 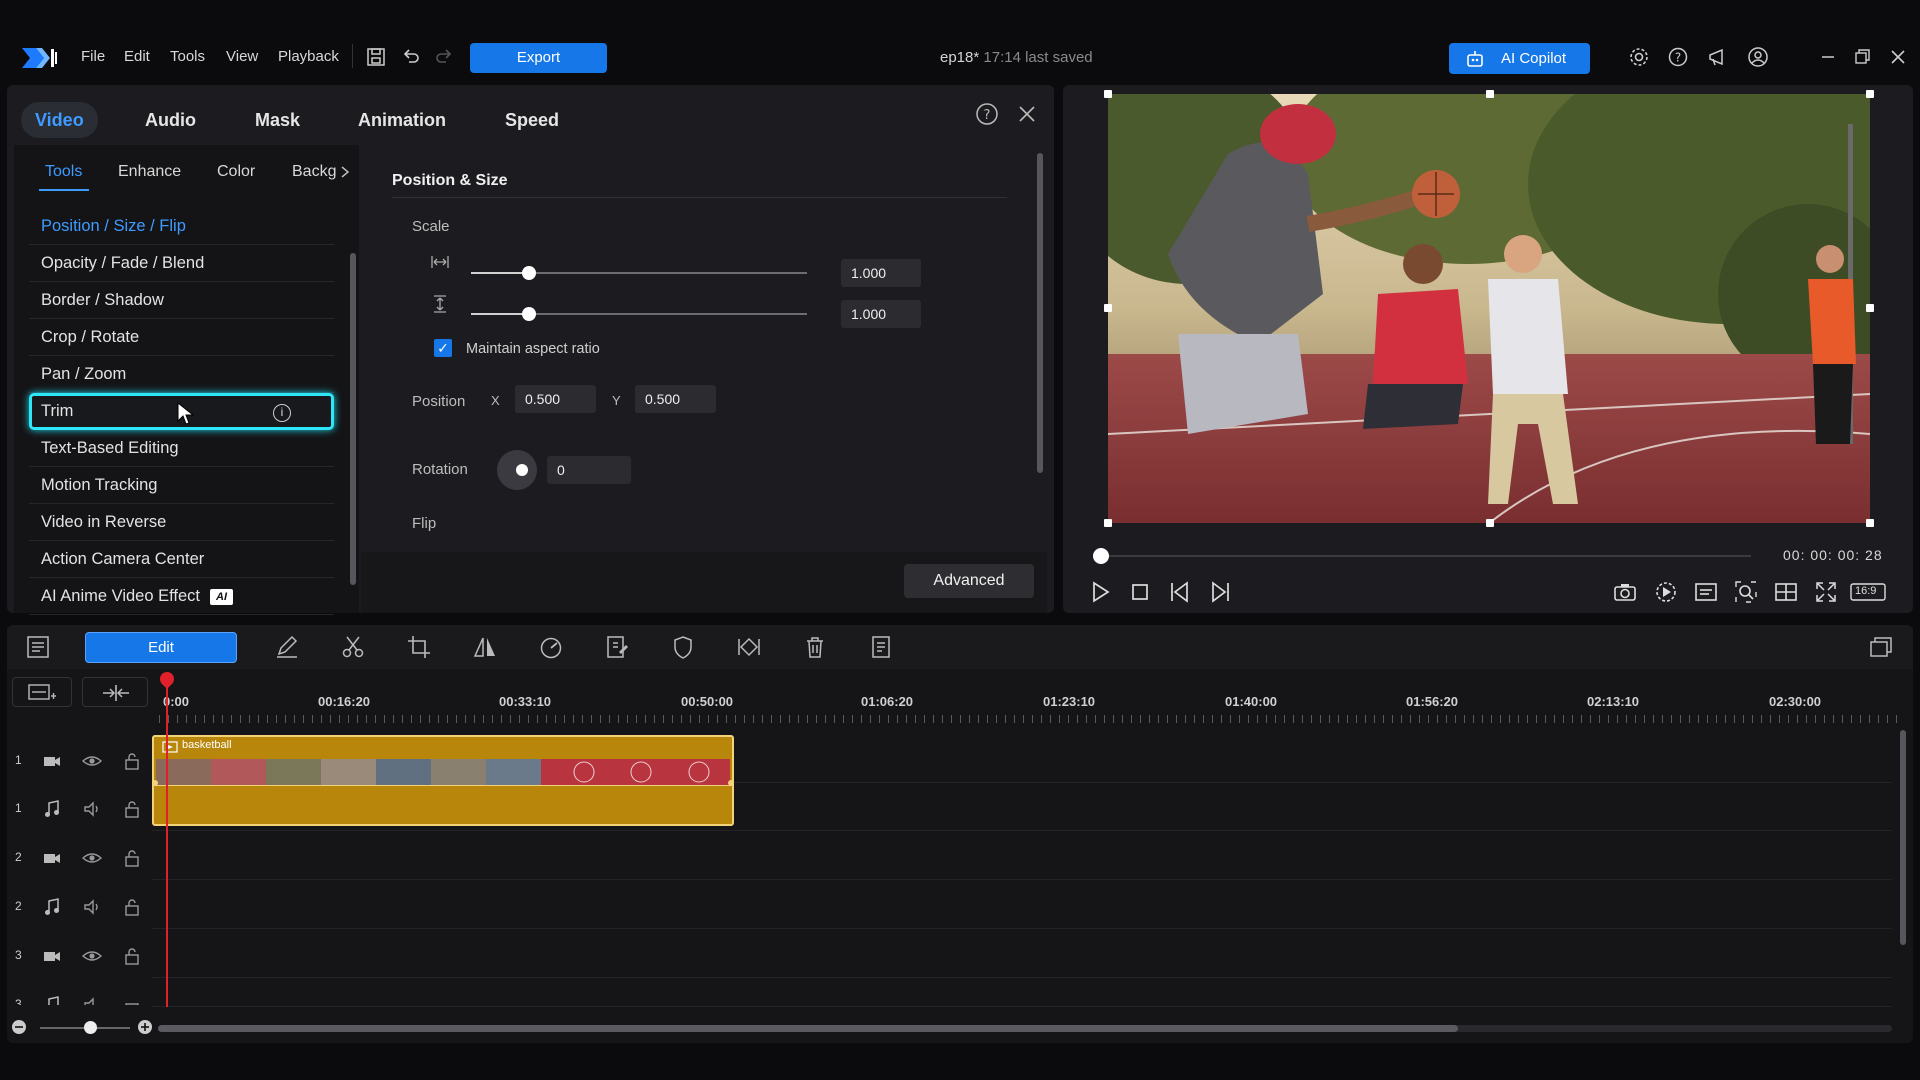 I want to click on maintain-aspect-checkbox: ✓, so click(x=443, y=348).